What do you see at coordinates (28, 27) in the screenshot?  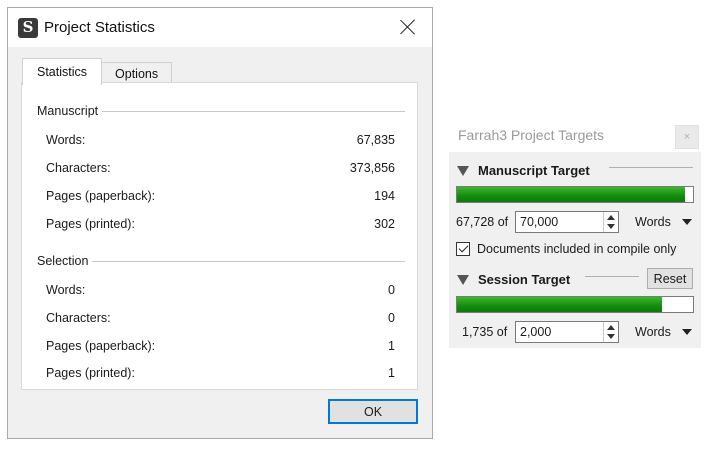 I see `scrivener-app-icon: S` at bounding box center [28, 27].